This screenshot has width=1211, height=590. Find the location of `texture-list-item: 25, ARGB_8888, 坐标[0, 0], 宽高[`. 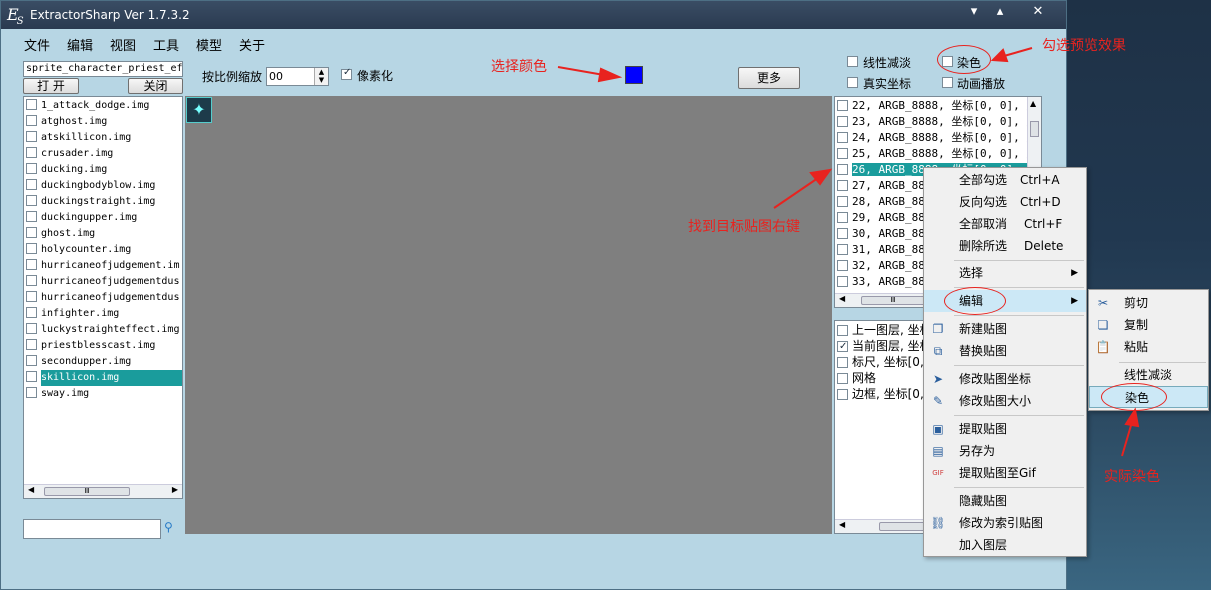

texture-list-item: 25, ARGB_8888, 坐标[0, 0], 宽高[ is located at coordinates (932, 154).